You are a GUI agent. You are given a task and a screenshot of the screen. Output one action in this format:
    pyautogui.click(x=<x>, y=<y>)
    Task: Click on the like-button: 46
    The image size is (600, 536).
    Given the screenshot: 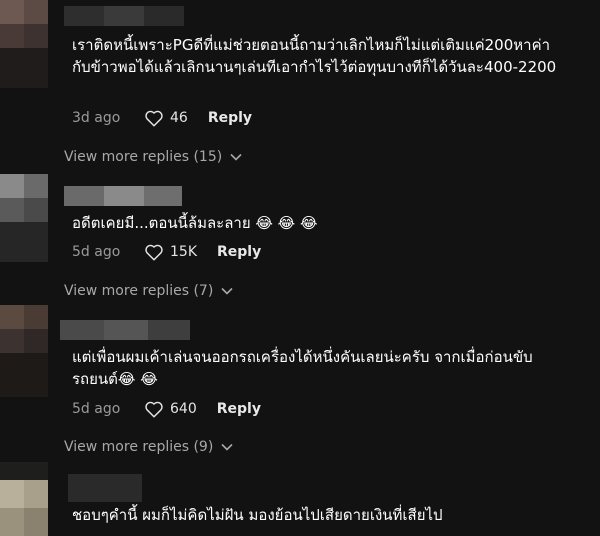 What is the action you would take?
    pyautogui.click(x=166, y=118)
    